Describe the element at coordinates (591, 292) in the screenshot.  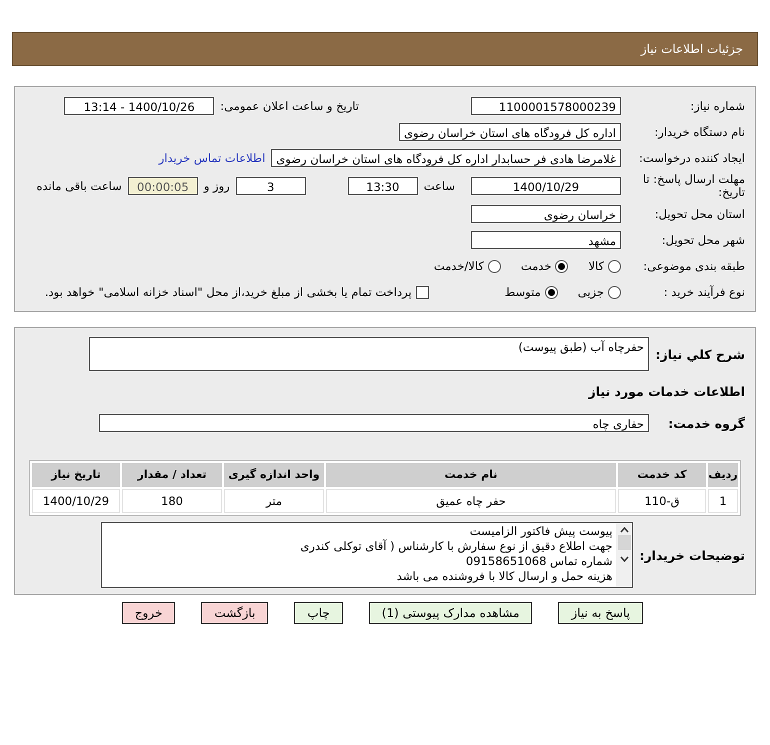
I see `radio-label: جزیی` at that location.